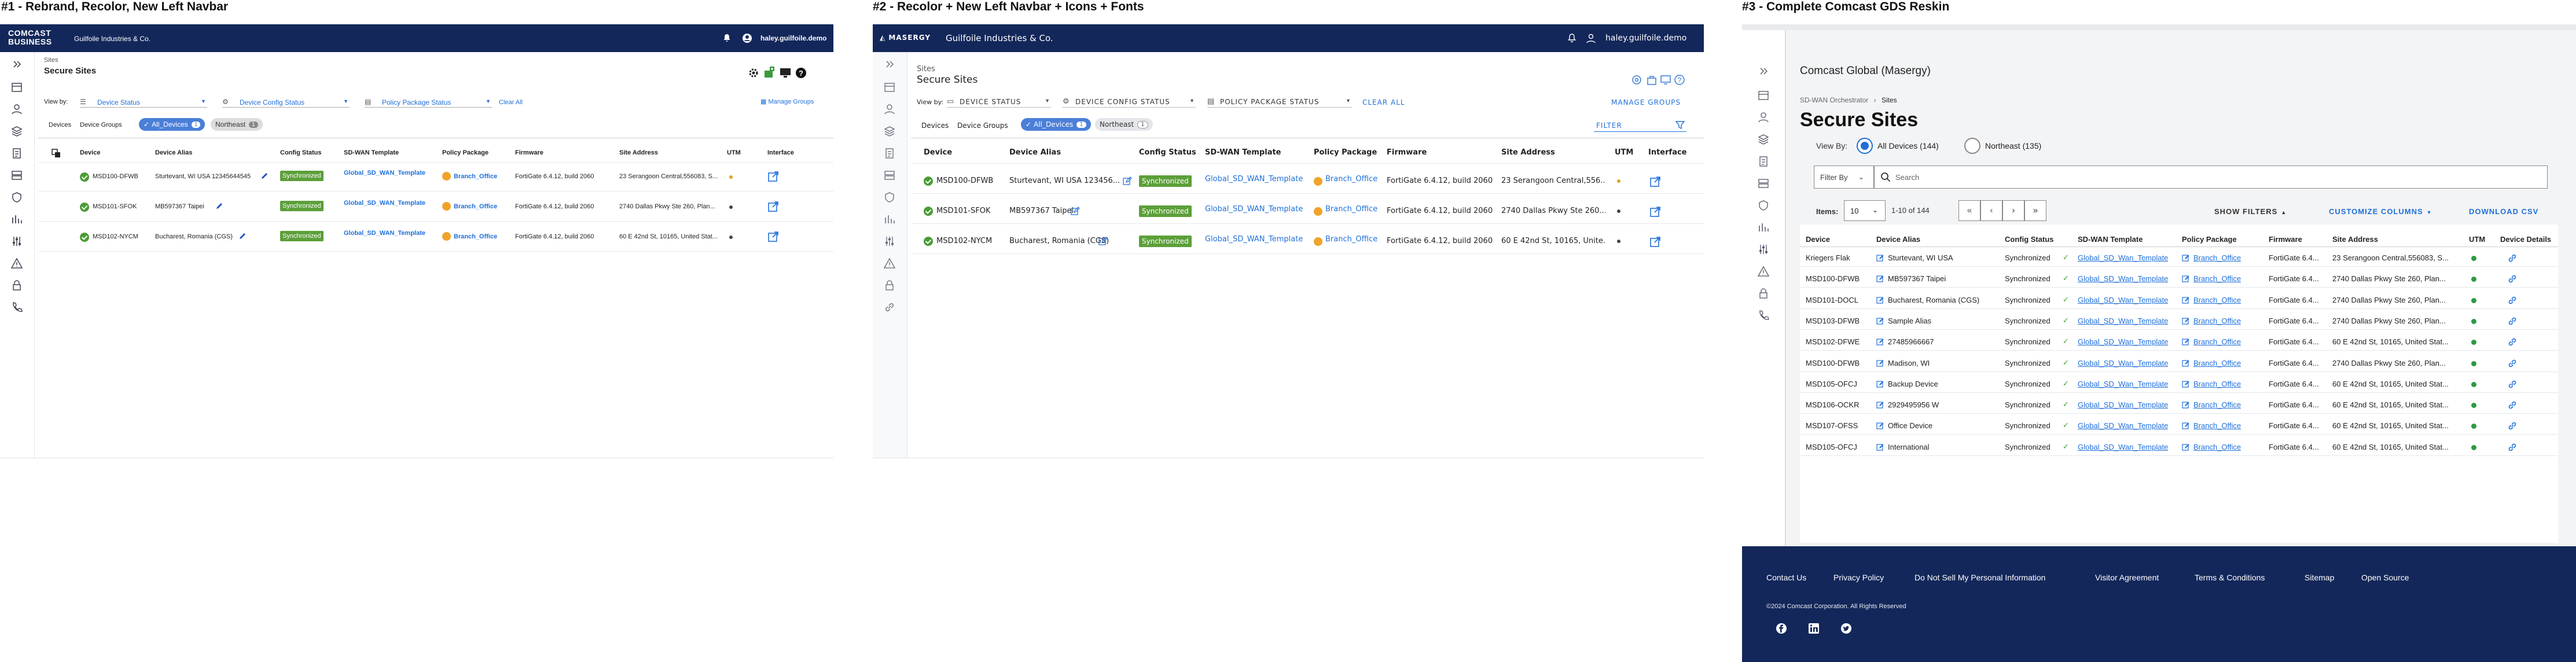  Describe the element at coordinates (1833, 404) in the screenshot. I see `device-name: MSD106-OCKR` at that location.